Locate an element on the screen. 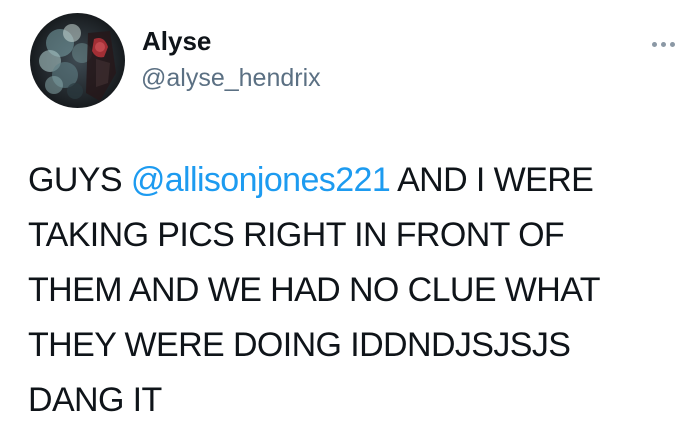 The image size is (691, 432). tweet-text-line-3: THEM AND WE HAD NO CLUE WHAT is located at coordinates (314, 290).